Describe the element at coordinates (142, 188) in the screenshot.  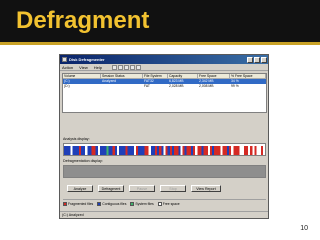
I see `pause-button: Pause` at that location.